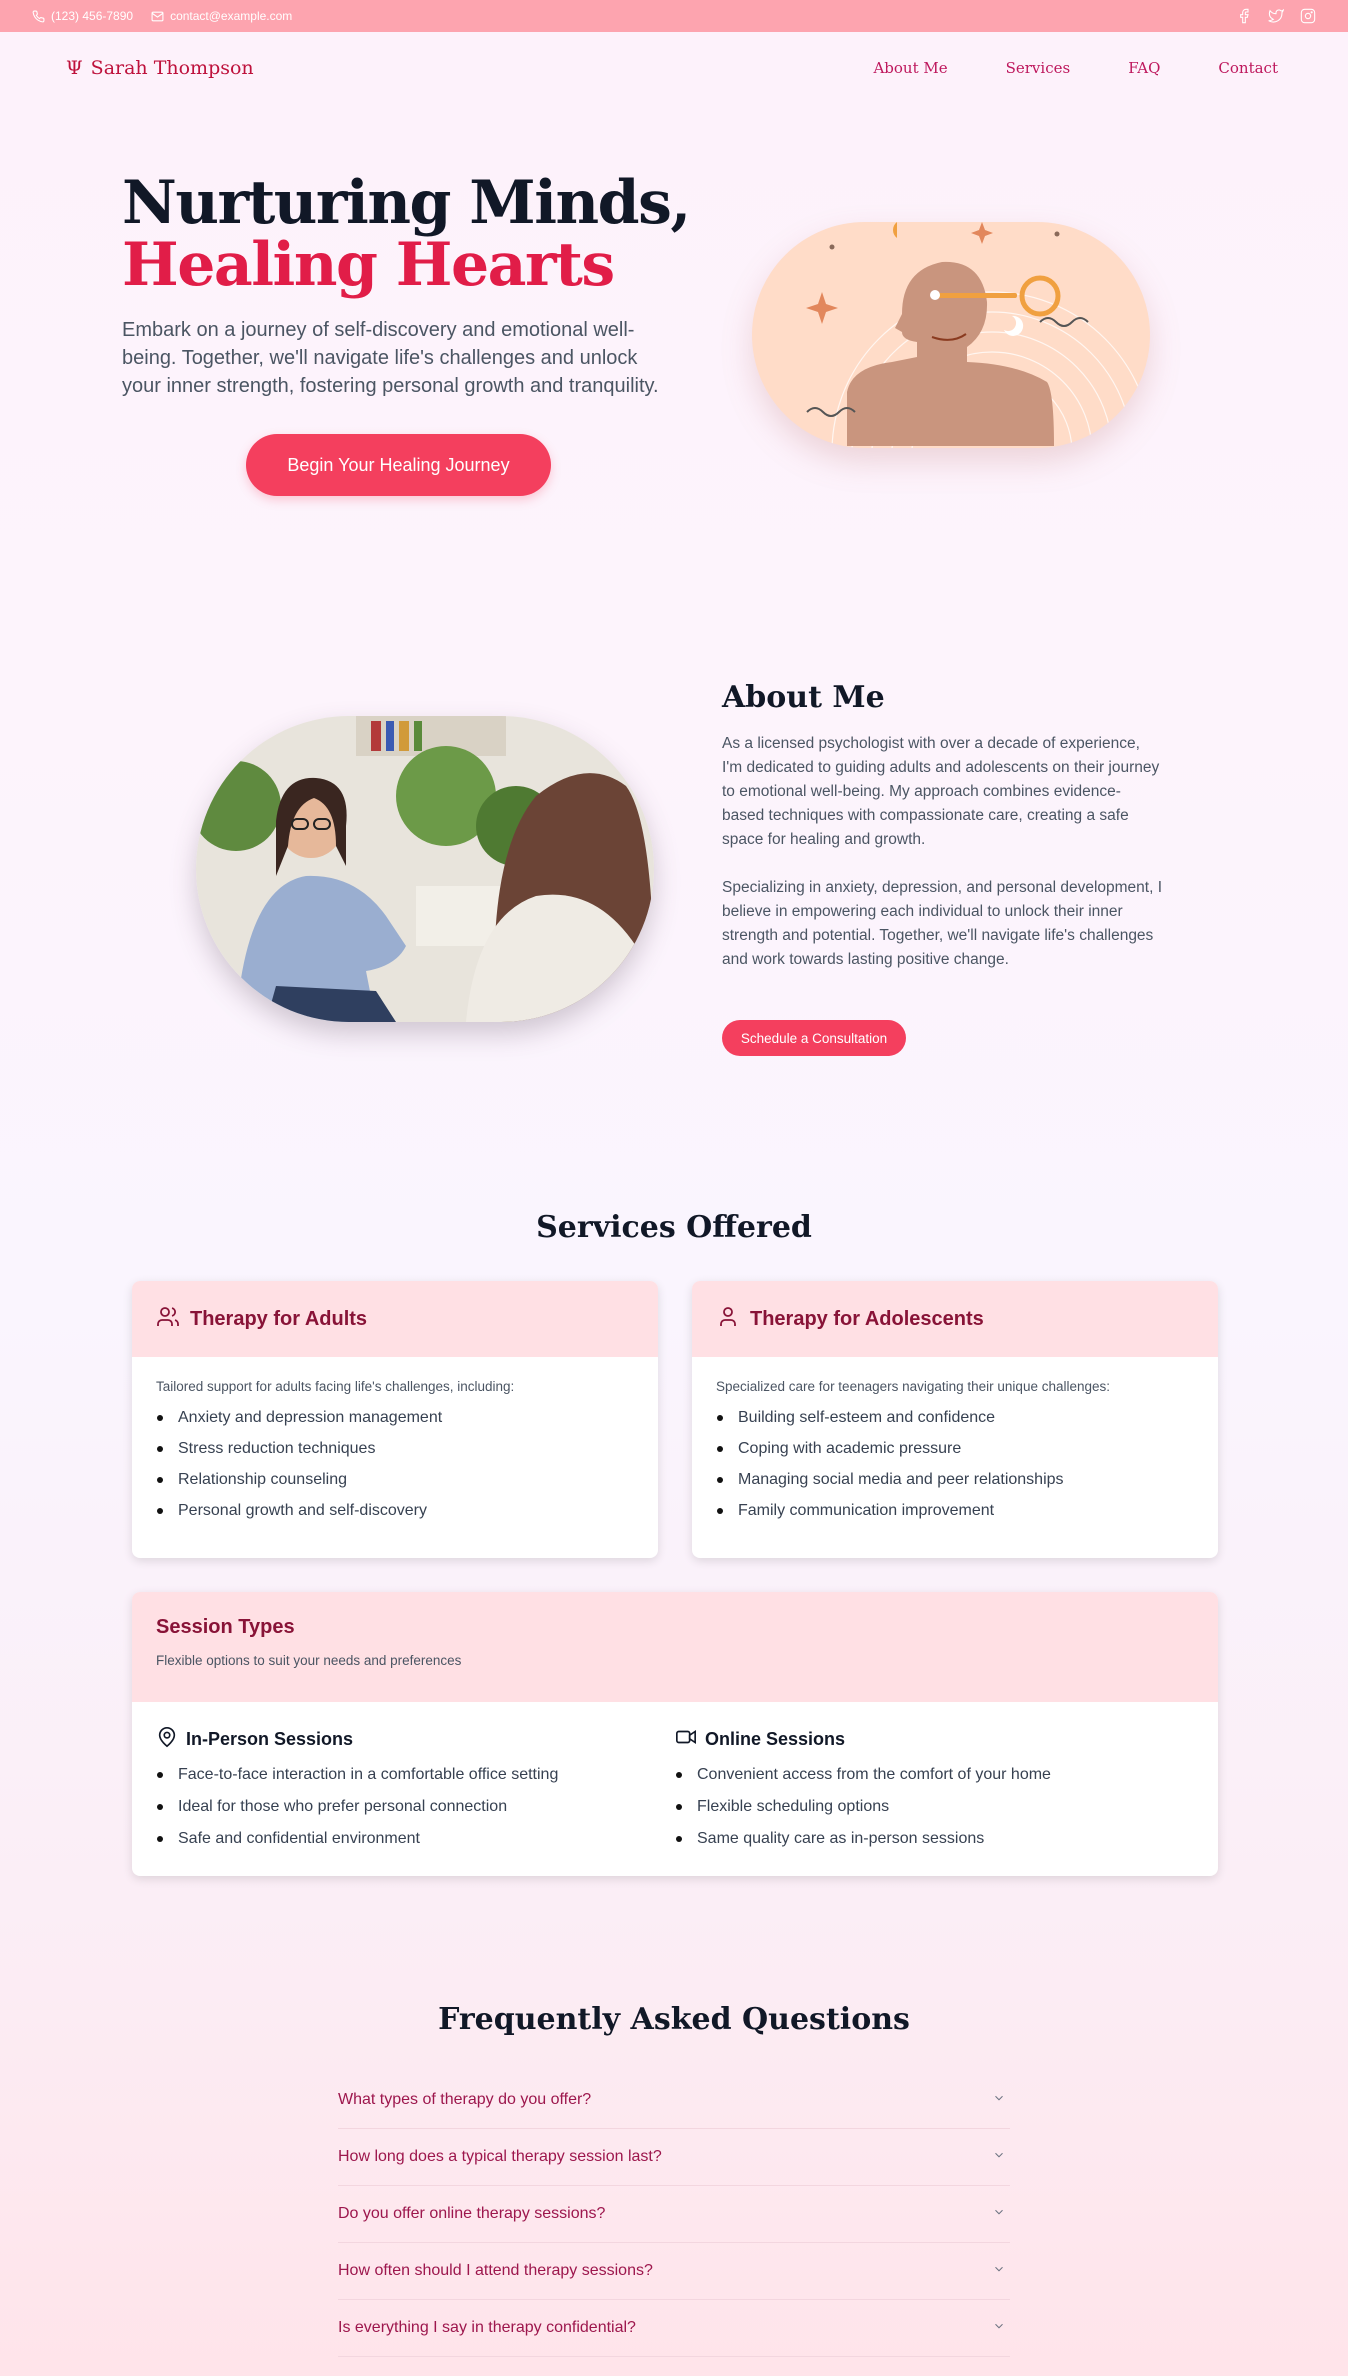 The width and height of the screenshot is (1348, 2376). What do you see at coordinates (415, 1843) in the screenshot?
I see `list-item: Safe and confidential environment` at bounding box center [415, 1843].